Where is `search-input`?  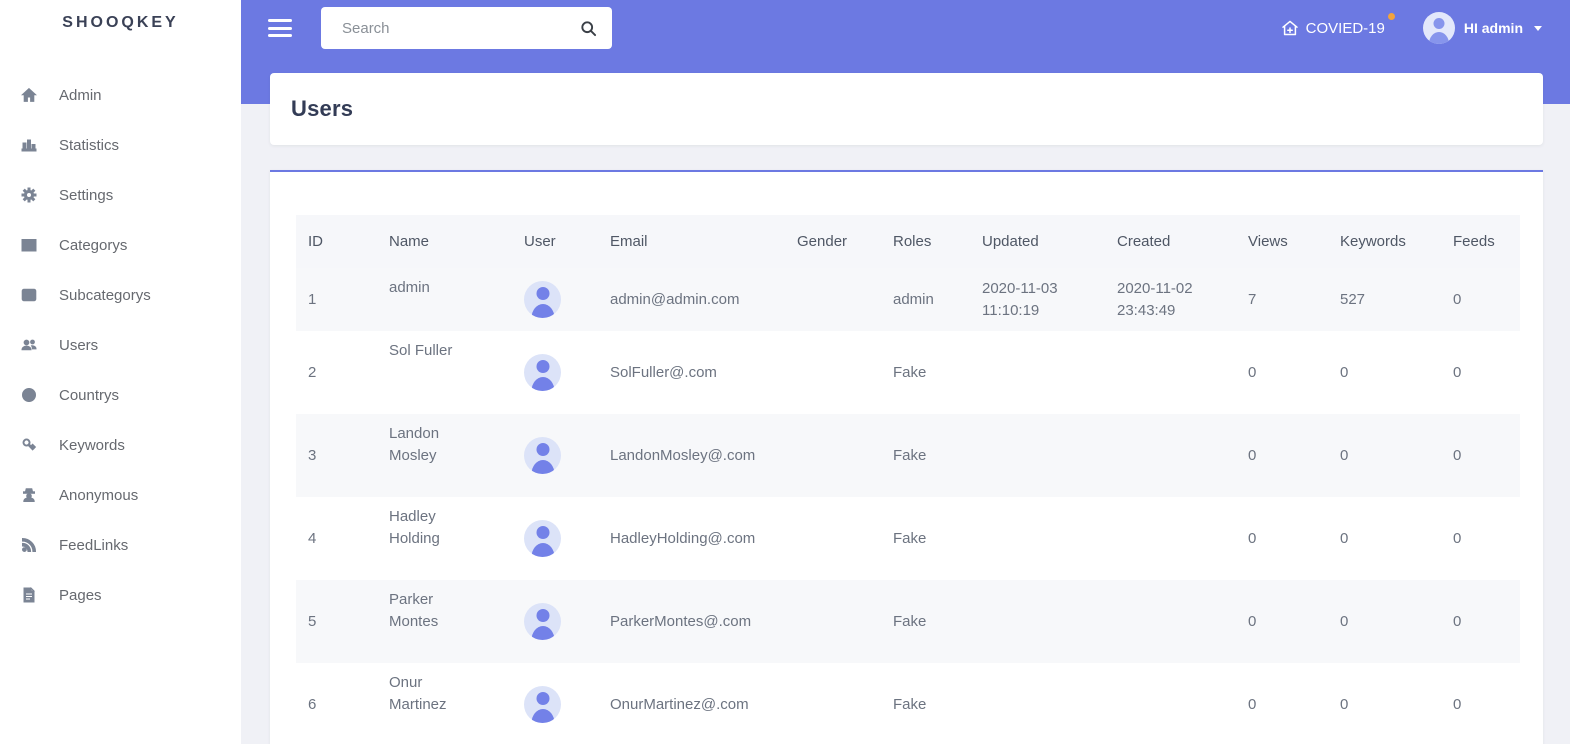 search-input is located at coordinates (466, 28).